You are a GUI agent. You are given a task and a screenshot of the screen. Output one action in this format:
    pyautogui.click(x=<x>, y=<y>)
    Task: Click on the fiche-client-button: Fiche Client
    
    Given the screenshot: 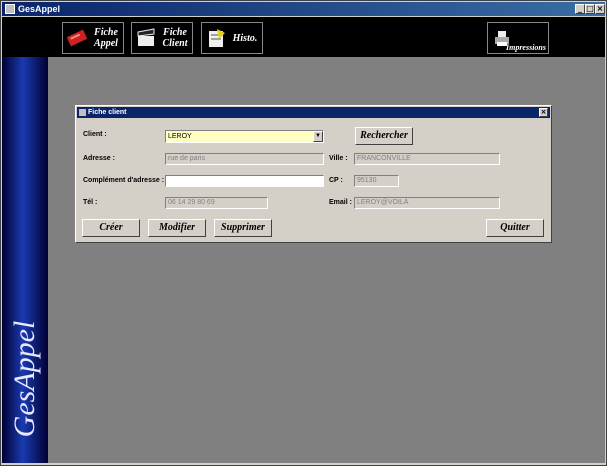 What is the action you would take?
    pyautogui.click(x=162, y=38)
    